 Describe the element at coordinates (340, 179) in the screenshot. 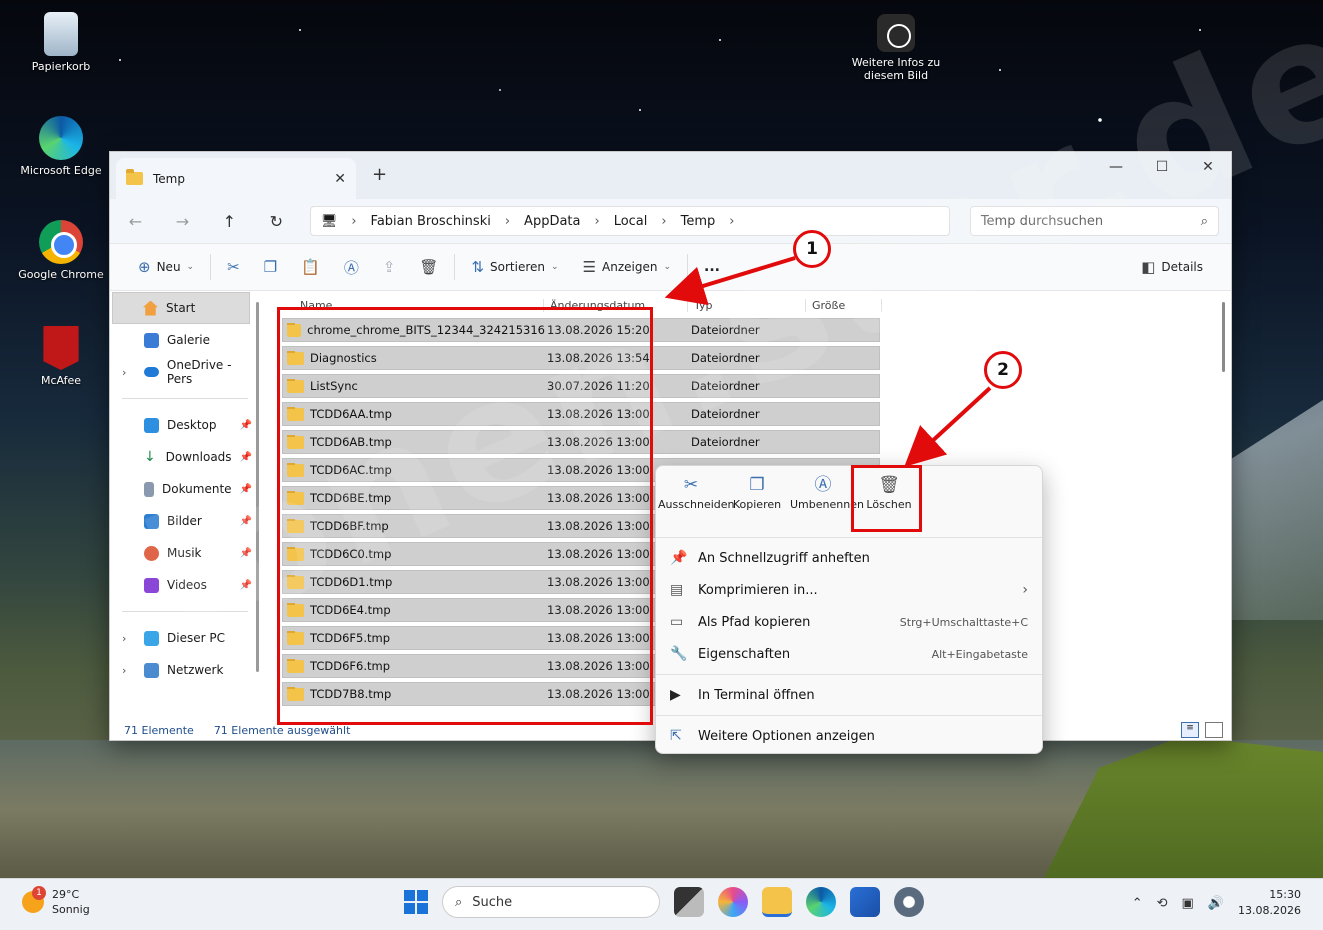

I see `close-tab-icon: ✕` at that location.